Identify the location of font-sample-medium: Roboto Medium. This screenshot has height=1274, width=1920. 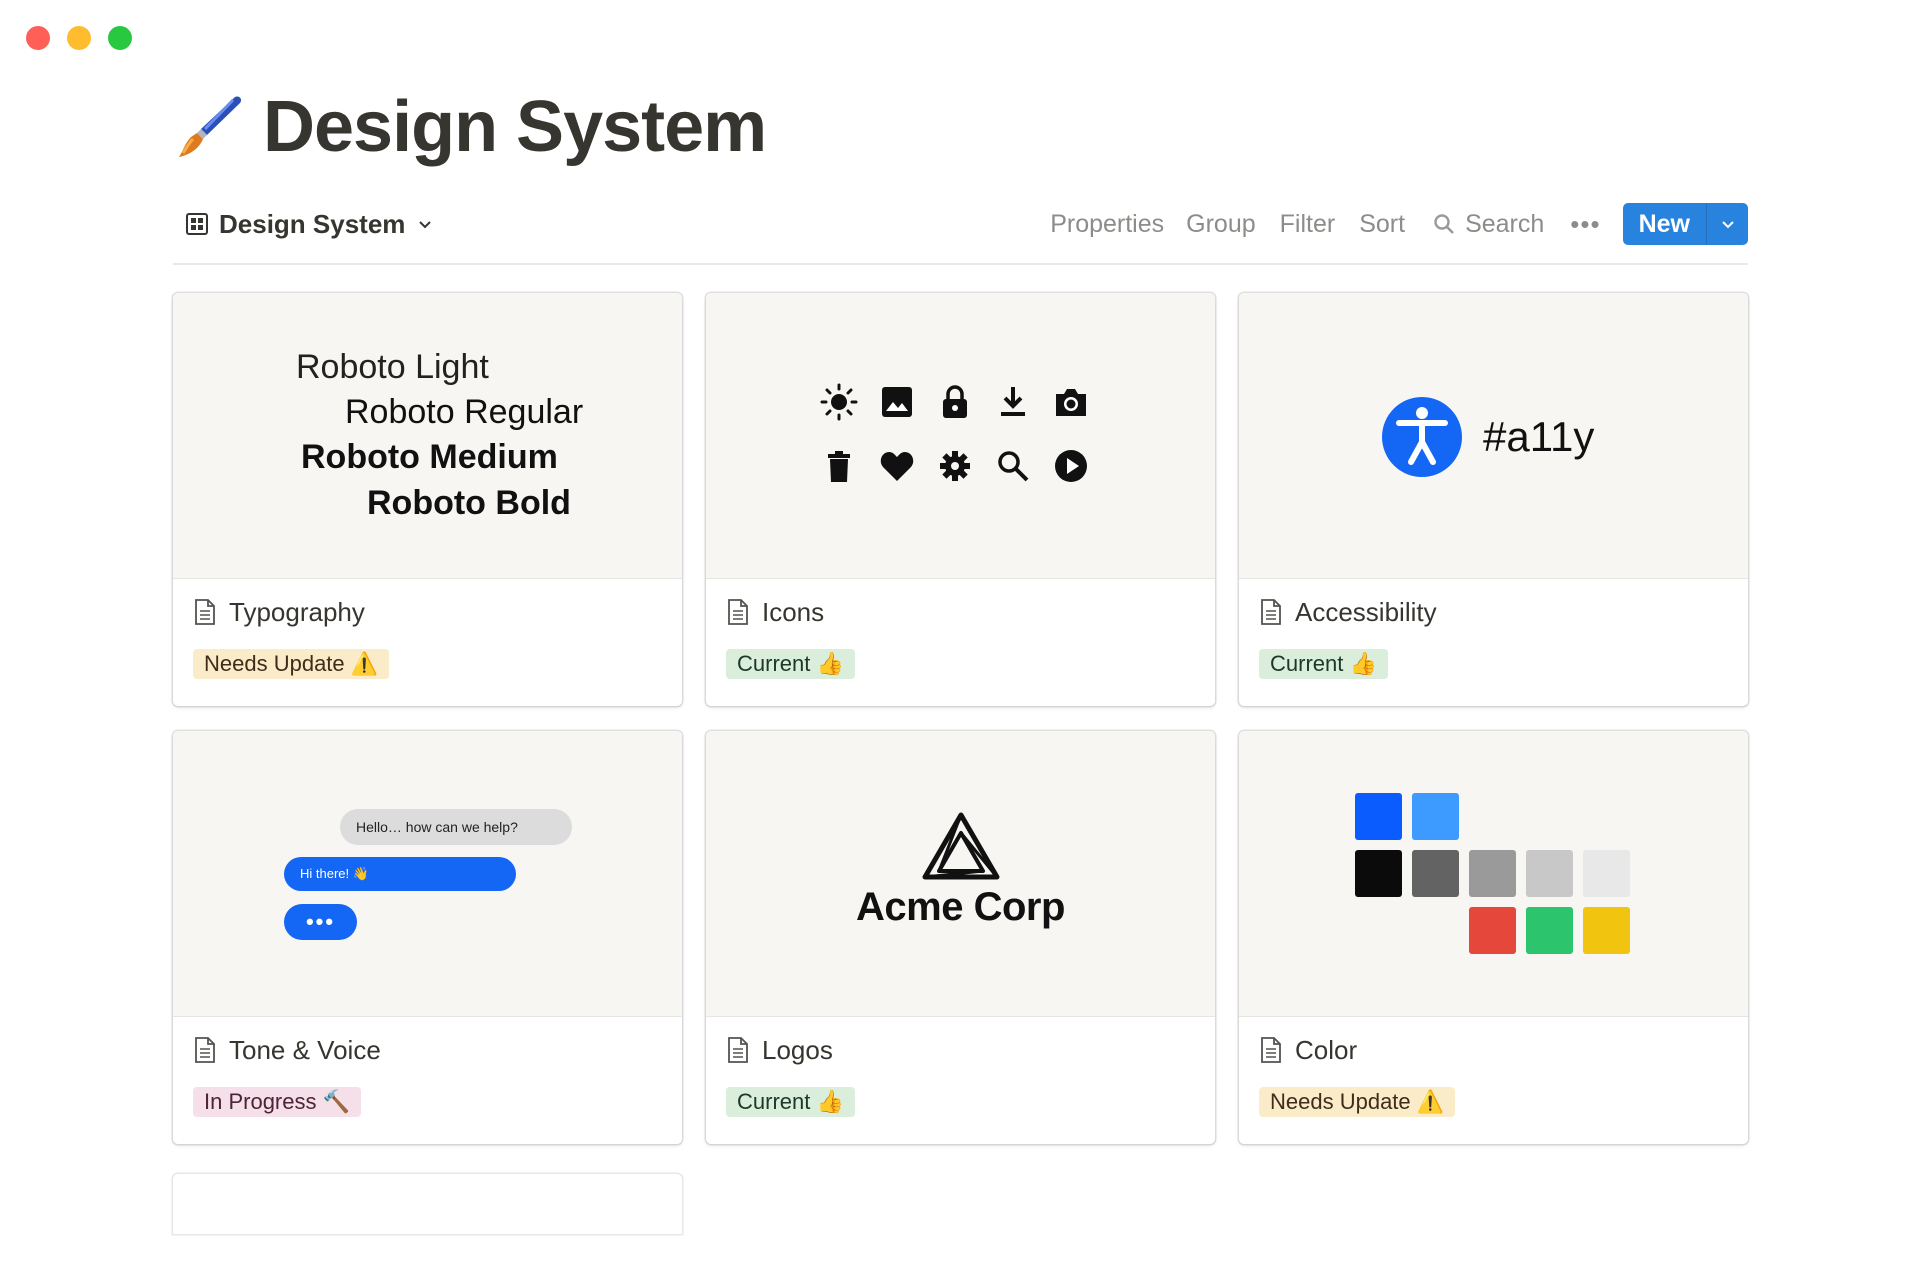
(429, 457).